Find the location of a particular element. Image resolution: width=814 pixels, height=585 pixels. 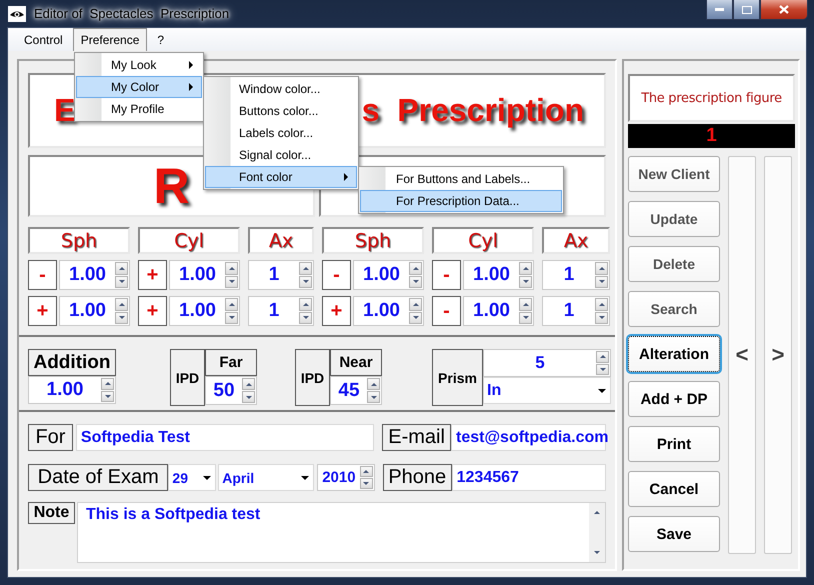

action-button: Alteration is located at coordinates (674, 354).